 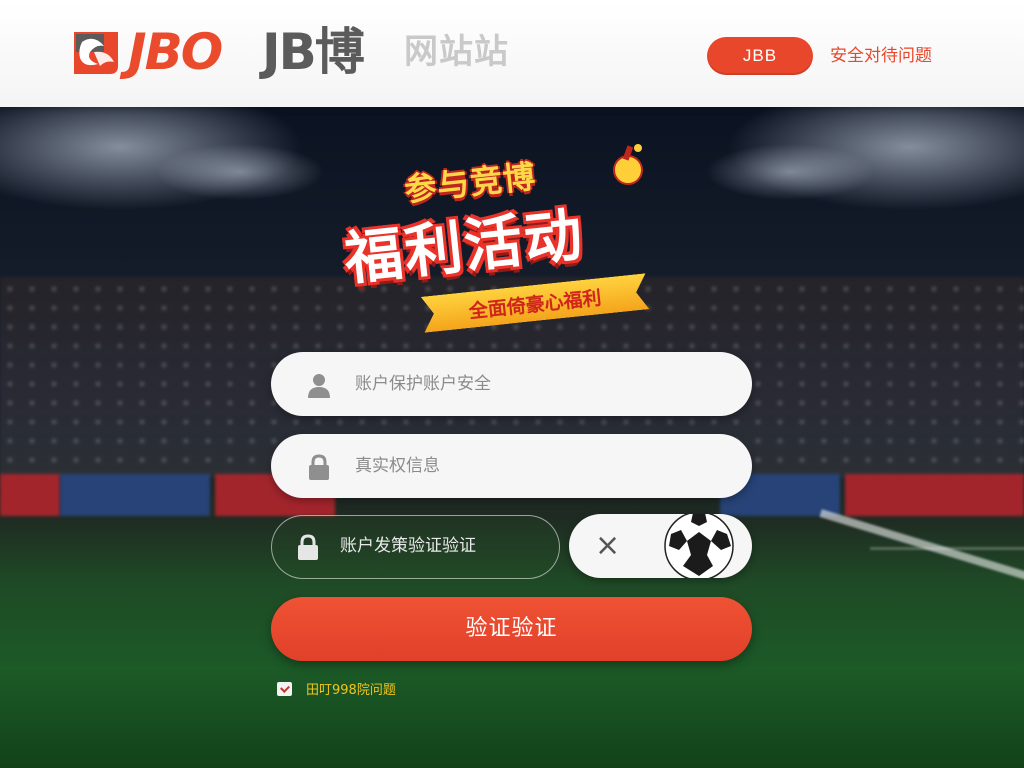 What do you see at coordinates (284, 688) in the screenshot?
I see `checkbox-icon` at bounding box center [284, 688].